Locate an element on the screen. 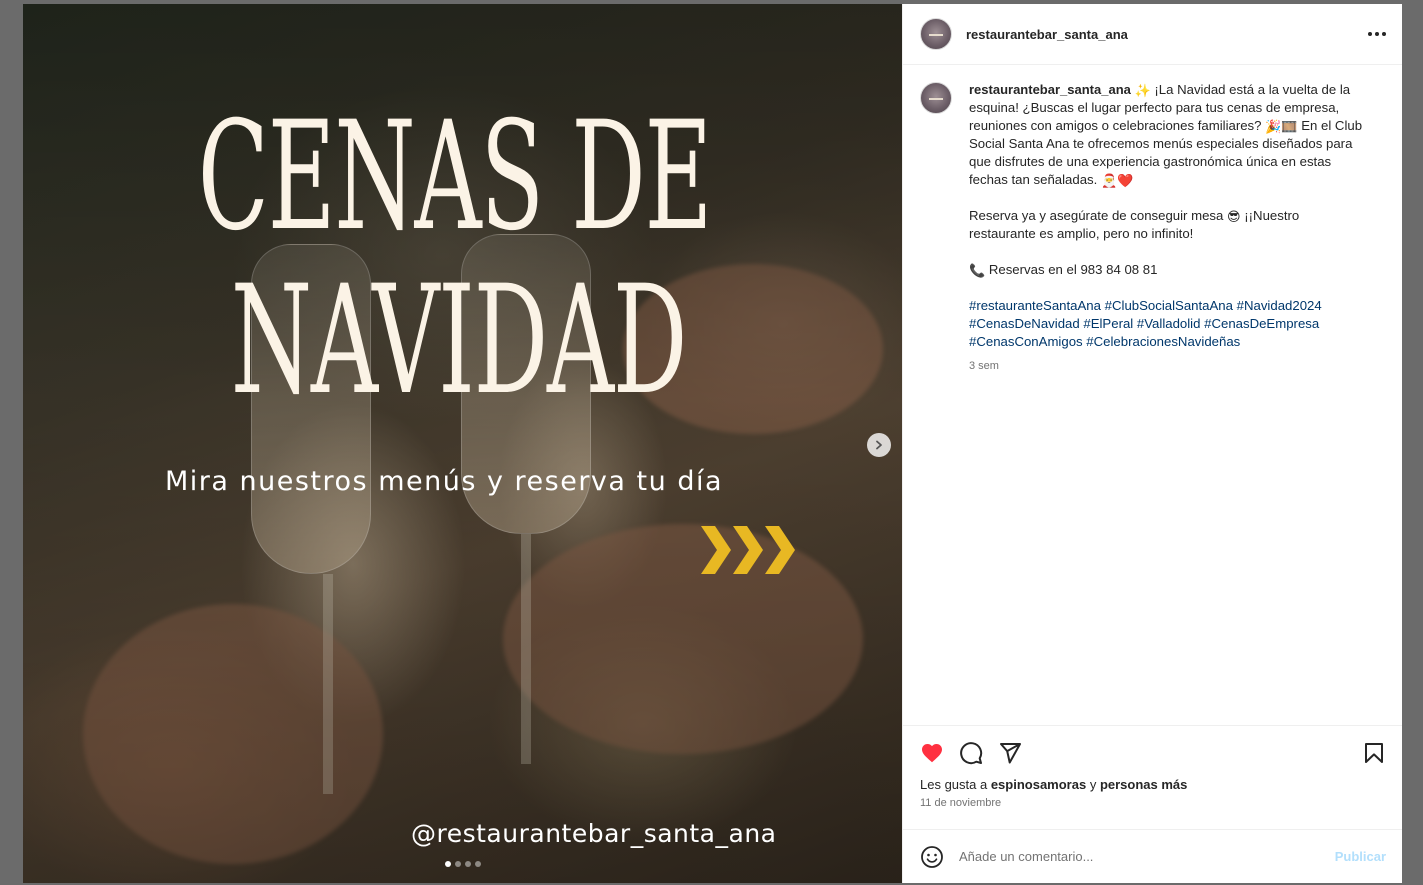  liker-username: espinosamoras is located at coordinates (1038, 784).